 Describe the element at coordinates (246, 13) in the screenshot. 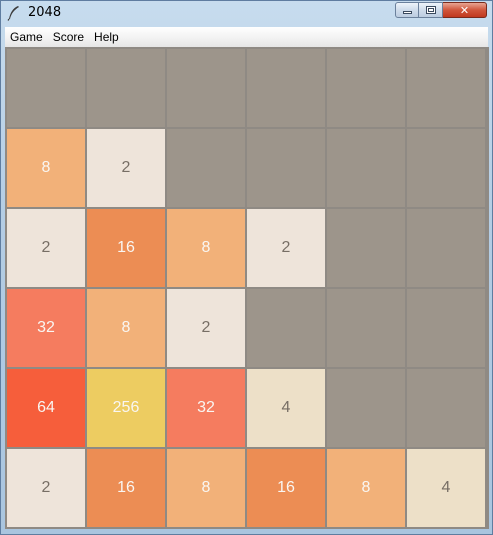

I see `title-bar: 2048 ✕` at that location.